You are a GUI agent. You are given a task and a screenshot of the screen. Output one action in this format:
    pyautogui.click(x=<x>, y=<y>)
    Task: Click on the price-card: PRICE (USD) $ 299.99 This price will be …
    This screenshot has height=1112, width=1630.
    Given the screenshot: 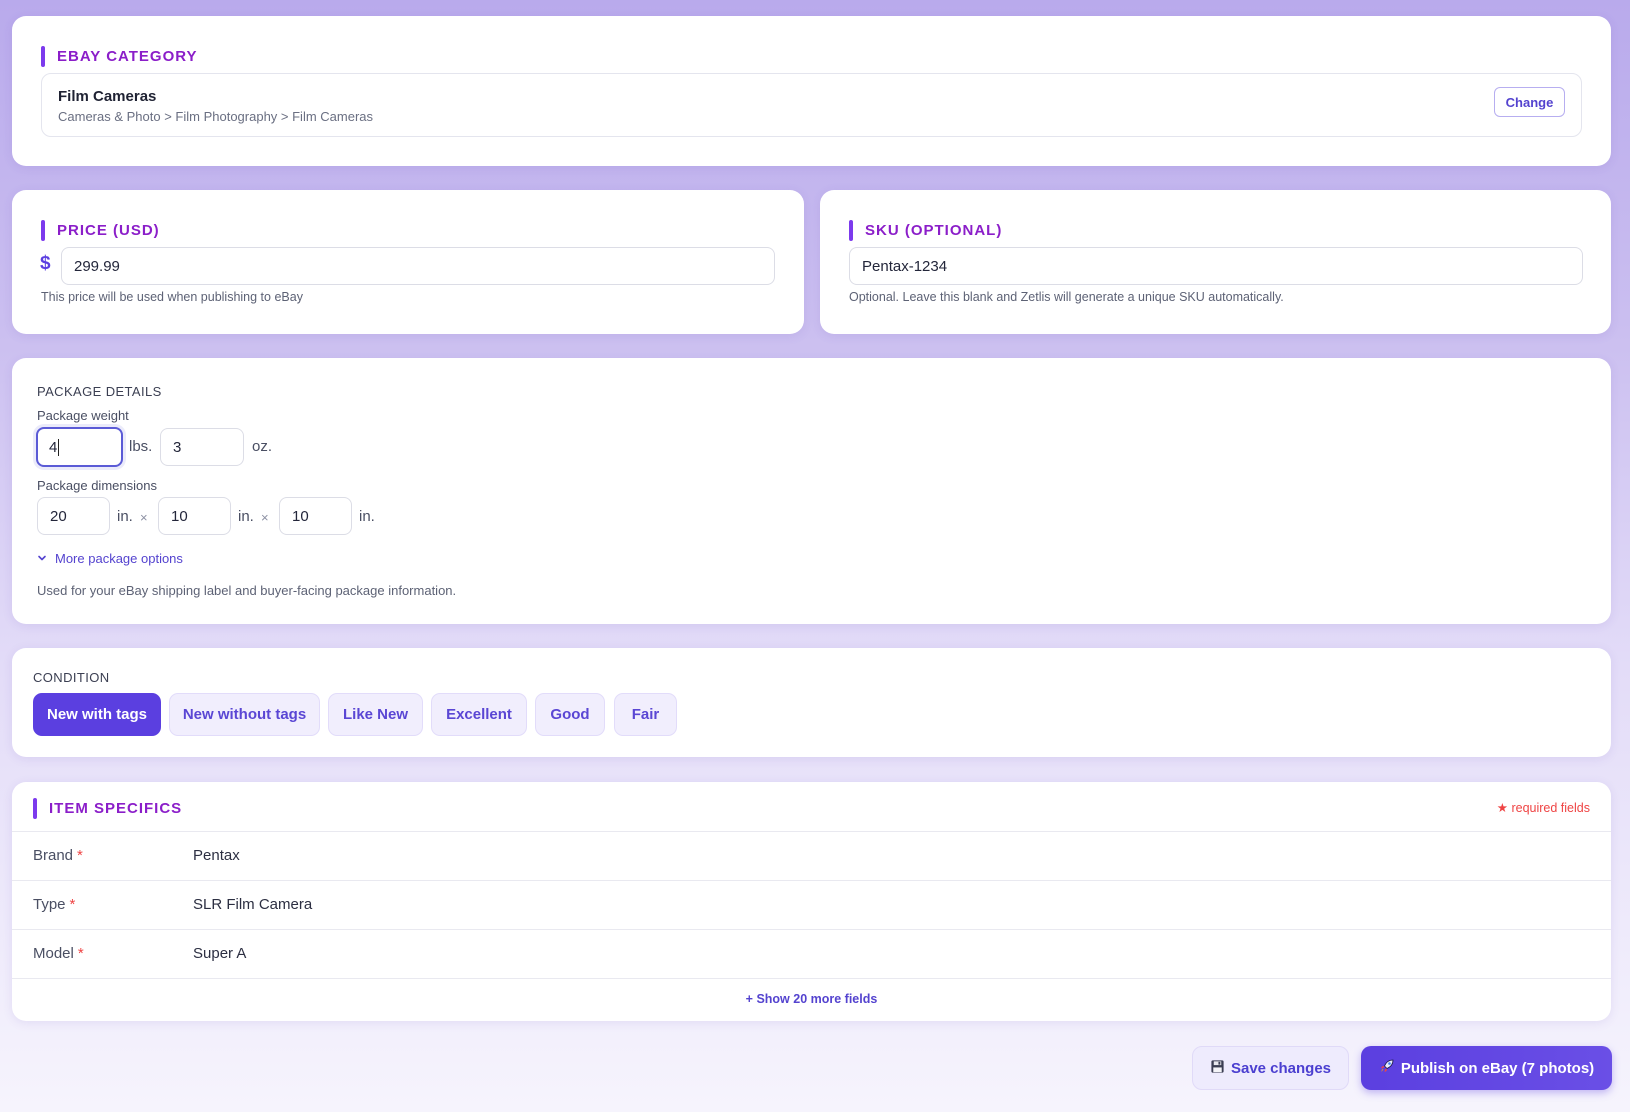 What is the action you would take?
    pyautogui.click(x=408, y=262)
    